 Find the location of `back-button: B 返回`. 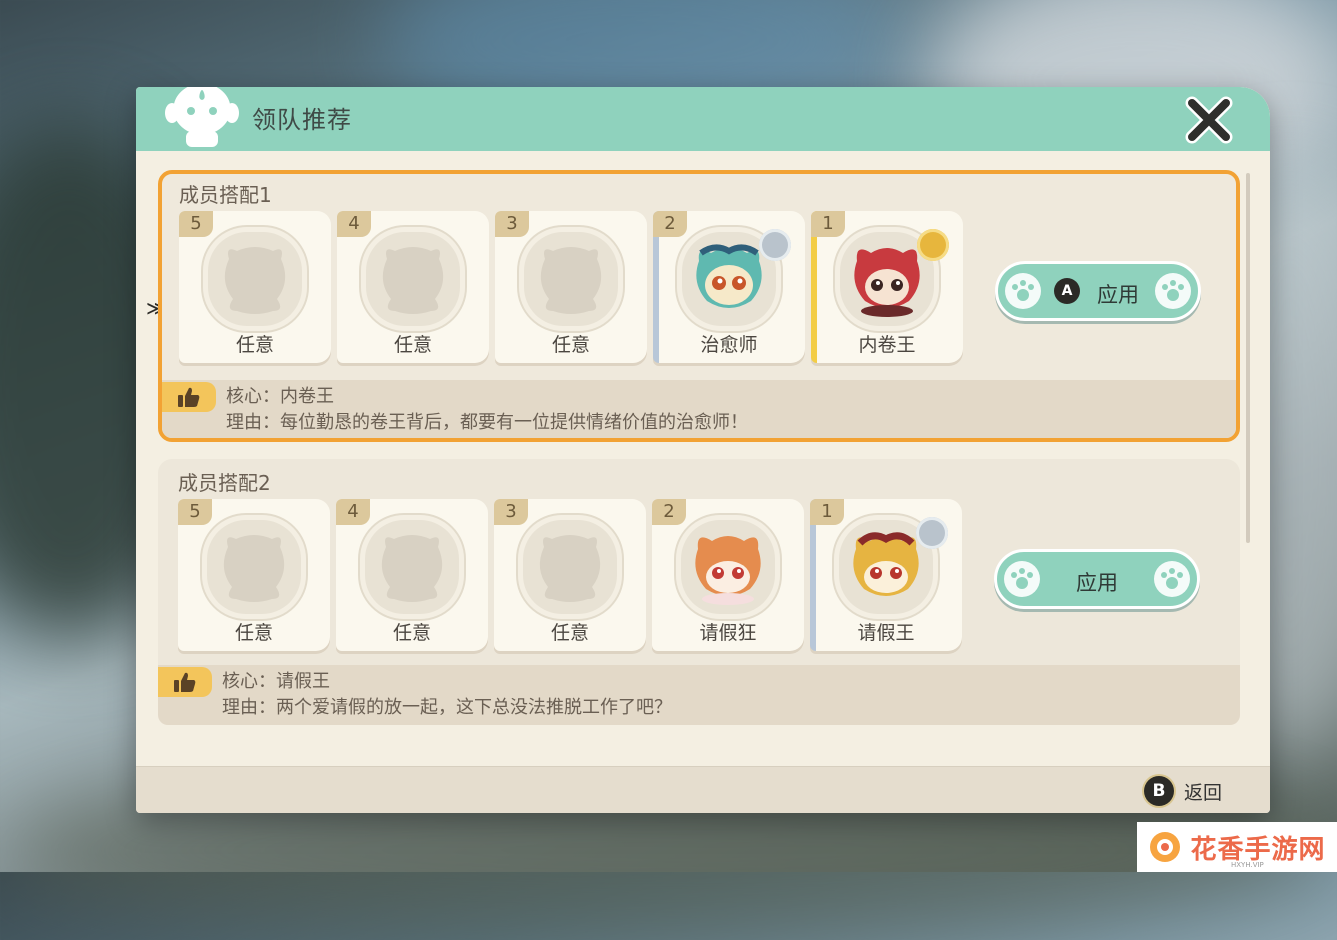

back-button: B 返回 is located at coordinates (1182, 791).